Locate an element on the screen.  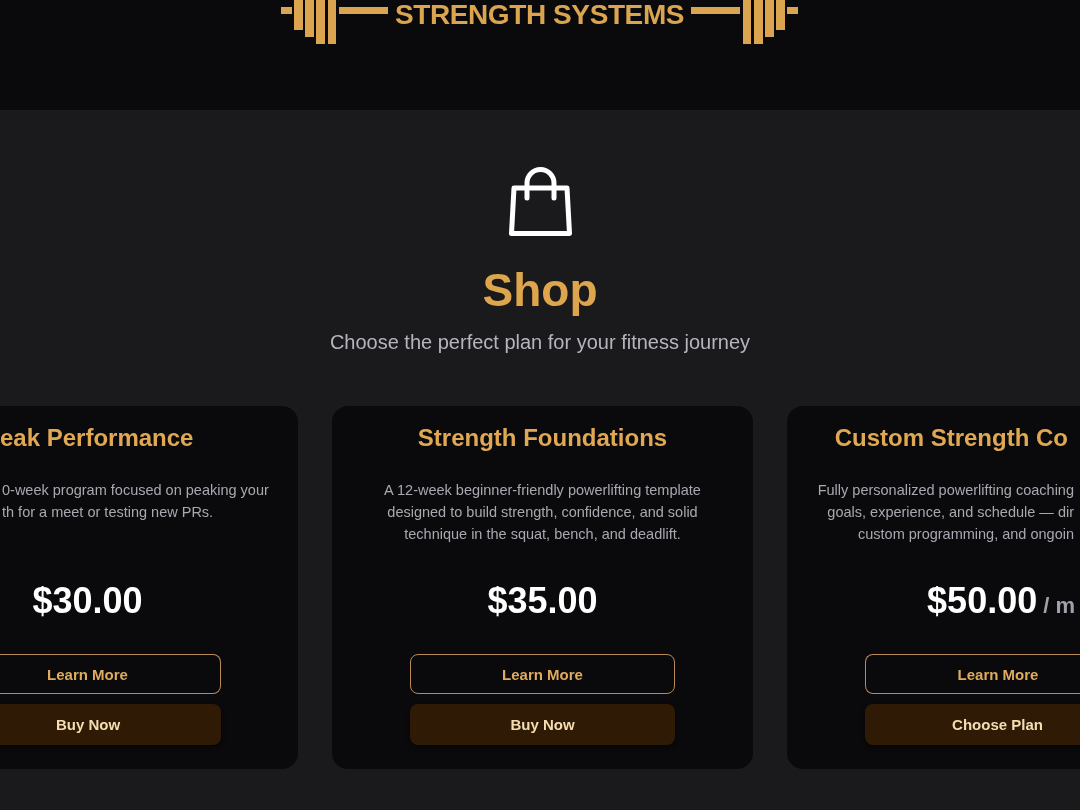
logo-text: STRENGTH SYSTEMS is located at coordinates (539, 15).